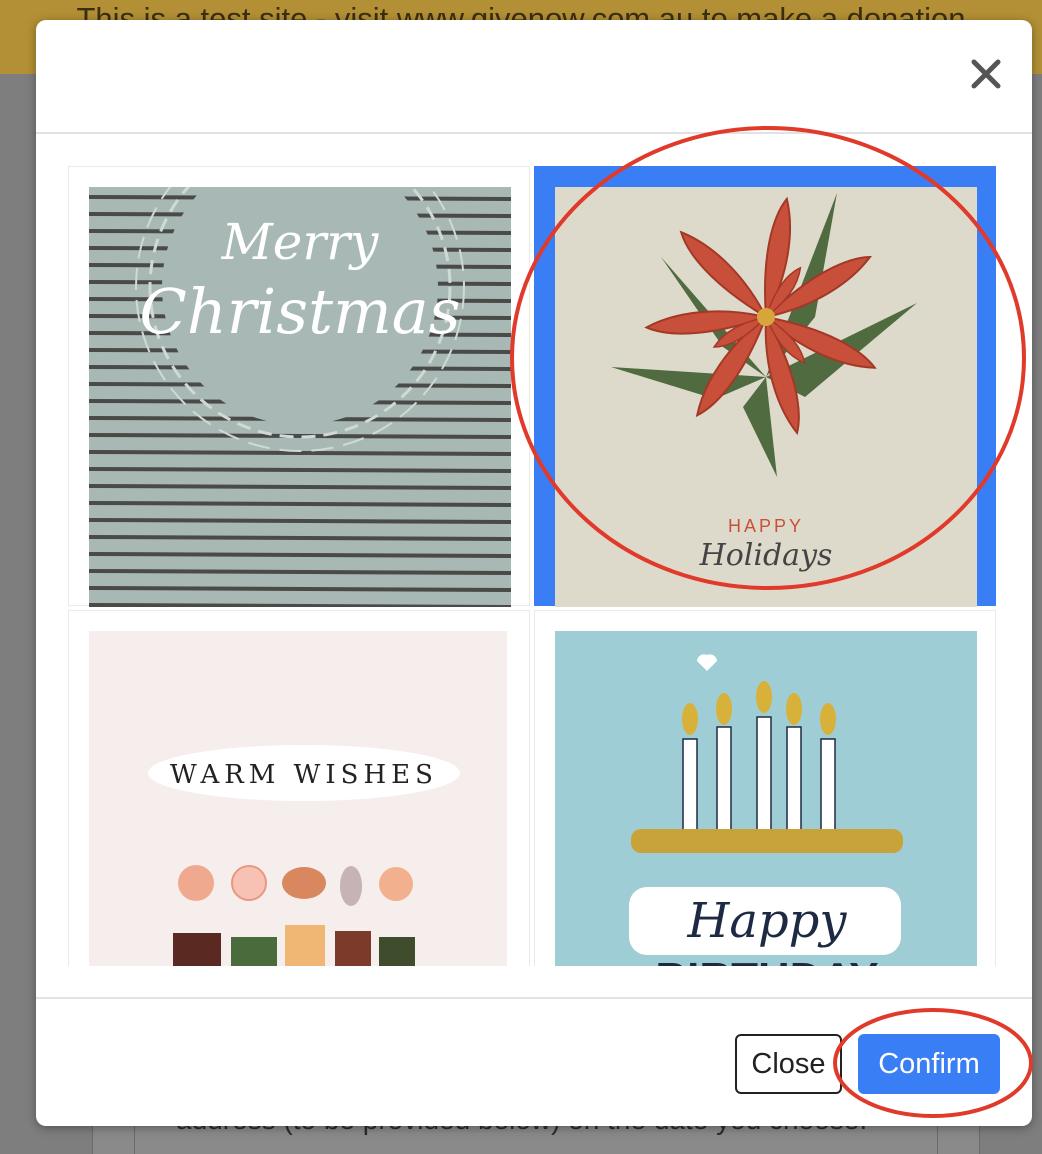 The width and height of the screenshot is (1042, 1154). I want to click on card-title-line1: Happy, so click(766, 921).